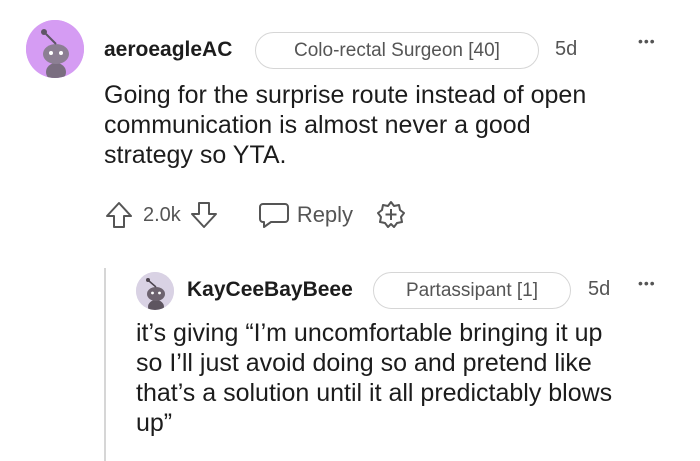 The height and width of the screenshot is (461, 700). Describe the element at coordinates (195, 155) in the screenshot. I see `comment-body-line: strategy so YTA.` at that location.